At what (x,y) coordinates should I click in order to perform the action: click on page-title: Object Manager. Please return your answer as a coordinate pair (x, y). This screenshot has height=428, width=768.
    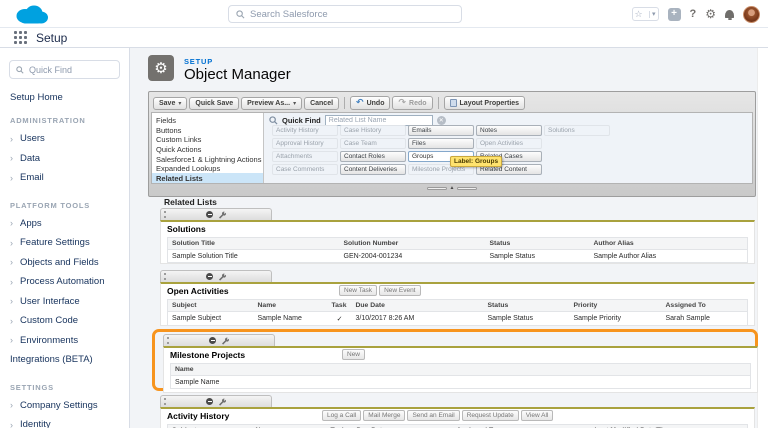
    Looking at the image, I should click on (237, 74).